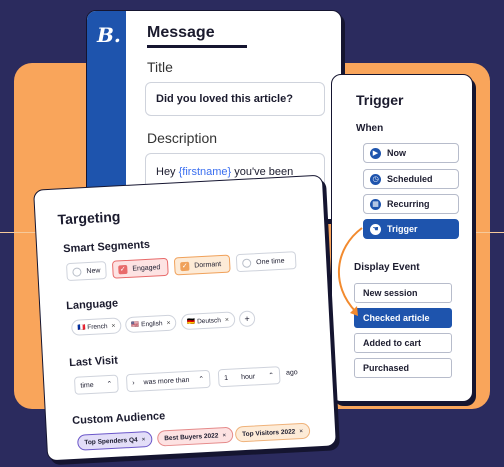  I want to click on language-chip-french: 🇫🇷 French ×, so click(96, 326).